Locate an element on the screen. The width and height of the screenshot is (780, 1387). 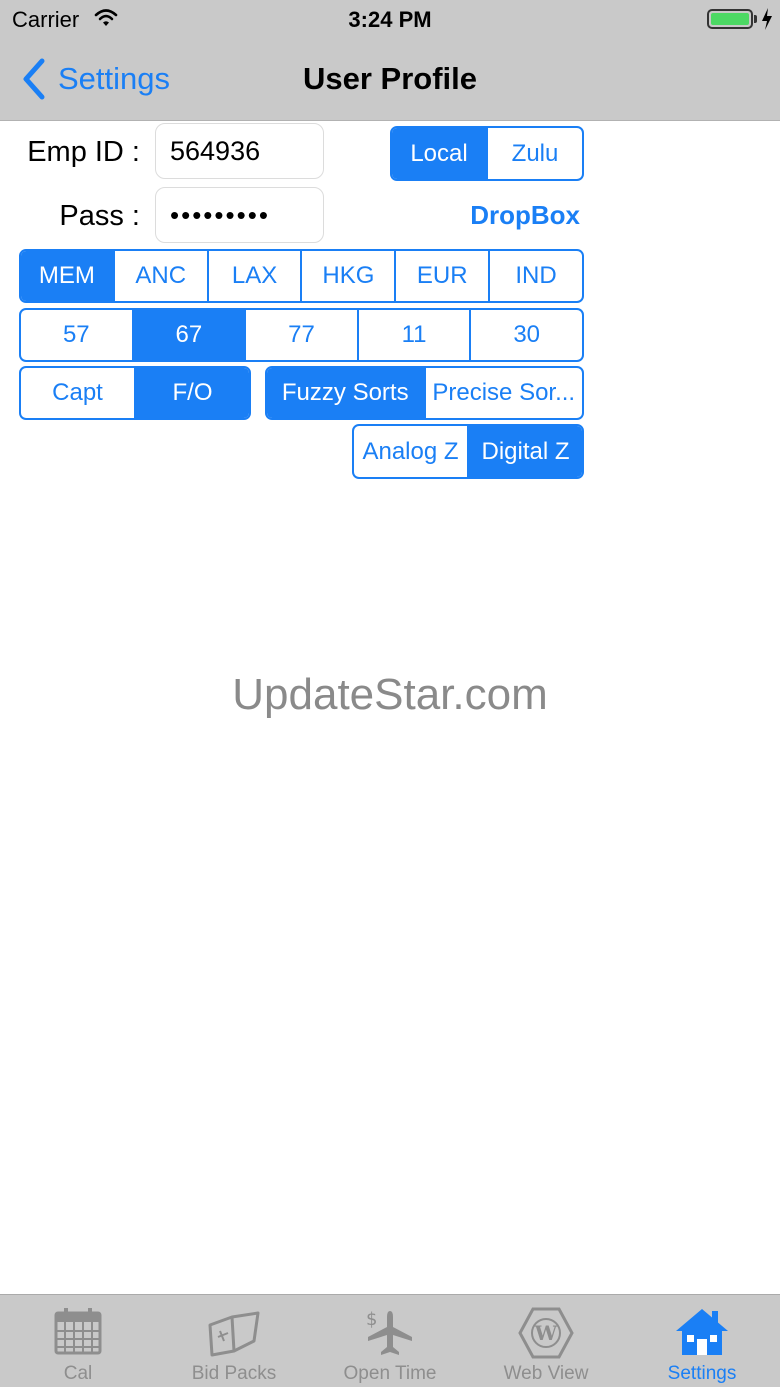
segment-digital-z: Digital Z is located at coordinates (524, 451).